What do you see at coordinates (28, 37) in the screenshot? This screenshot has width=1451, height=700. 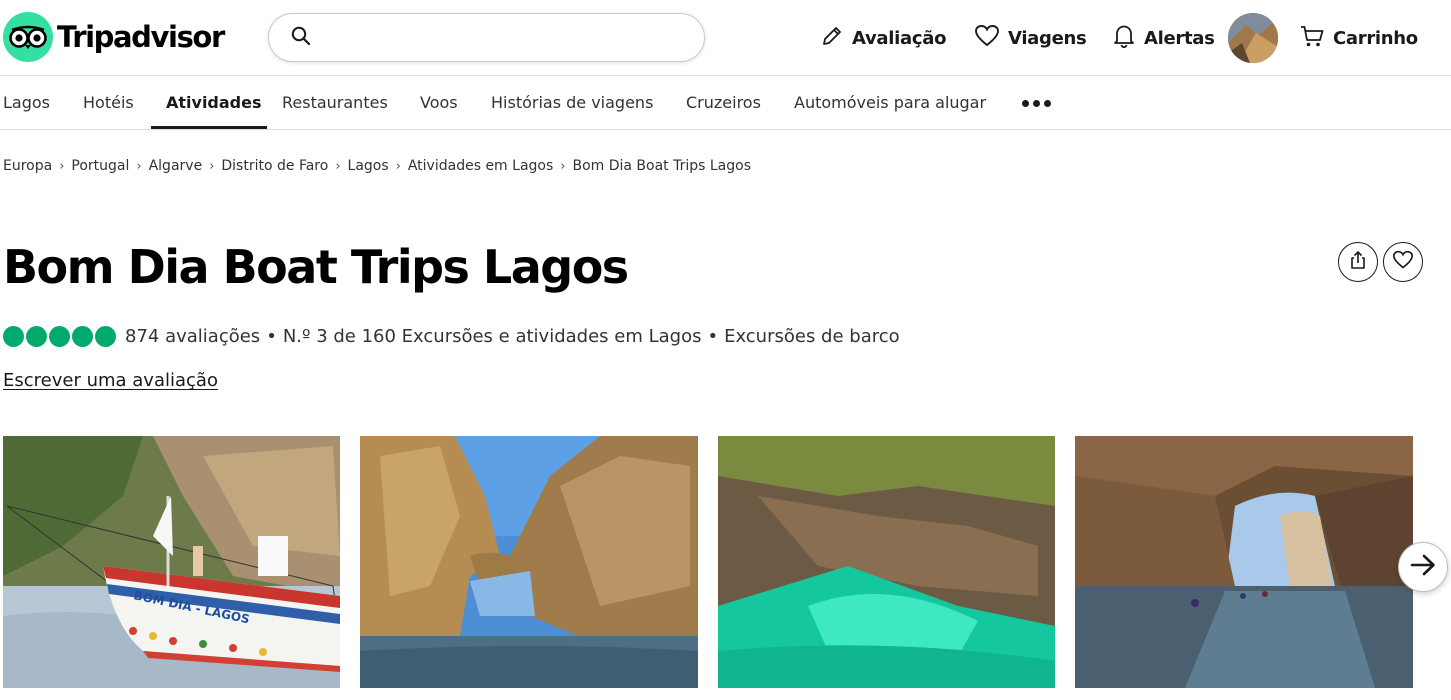 I see `owl-logo-icon` at bounding box center [28, 37].